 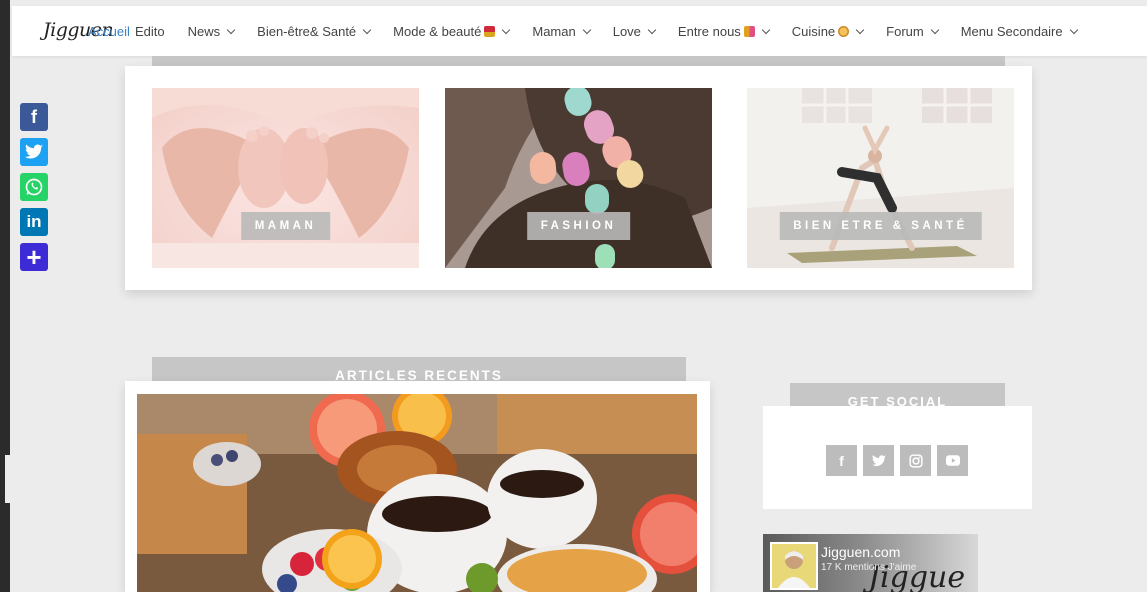 I want to click on bien-etre-image, so click(x=880, y=178).